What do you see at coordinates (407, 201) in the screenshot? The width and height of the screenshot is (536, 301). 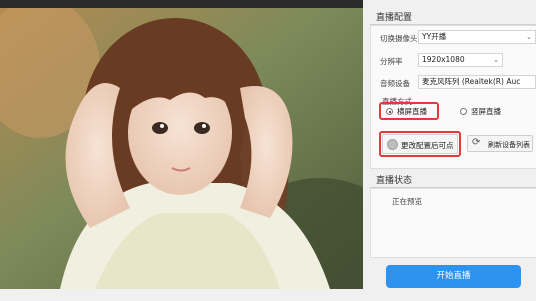 I see `status-text: 正在预览` at bounding box center [407, 201].